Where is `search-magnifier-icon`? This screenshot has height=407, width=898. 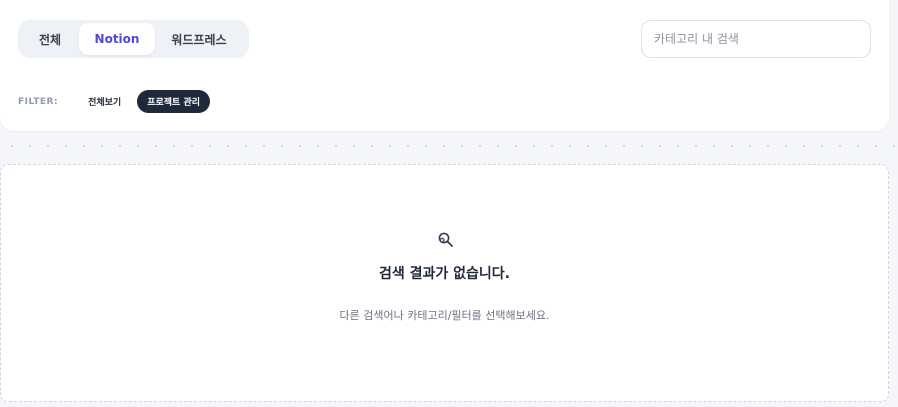
search-magnifier-icon is located at coordinates (445, 239).